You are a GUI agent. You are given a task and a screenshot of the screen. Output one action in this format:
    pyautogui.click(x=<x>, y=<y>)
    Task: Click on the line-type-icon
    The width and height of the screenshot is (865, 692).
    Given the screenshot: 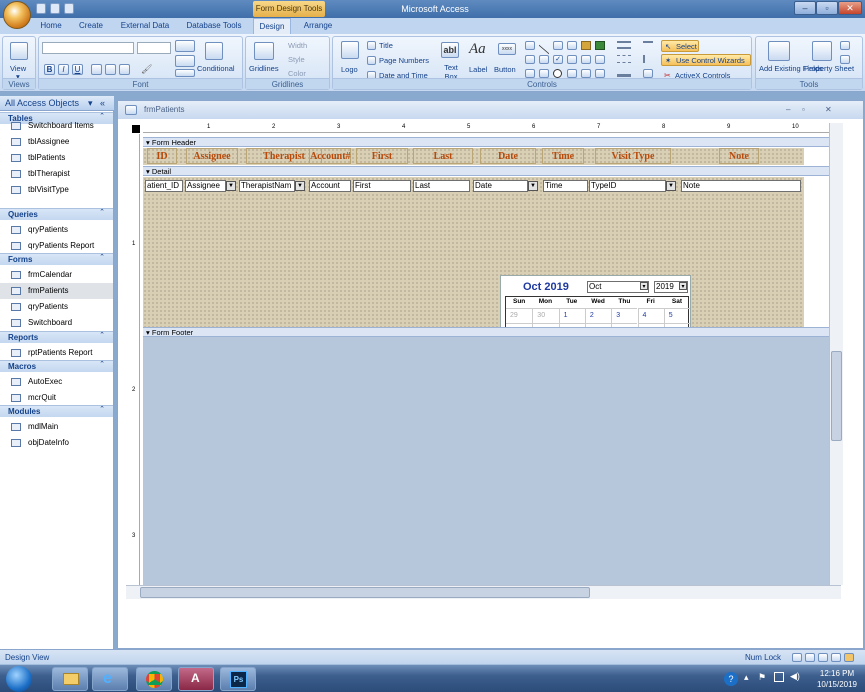 What is the action you would take?
    pyautogui.click(x=624, y=59)
    